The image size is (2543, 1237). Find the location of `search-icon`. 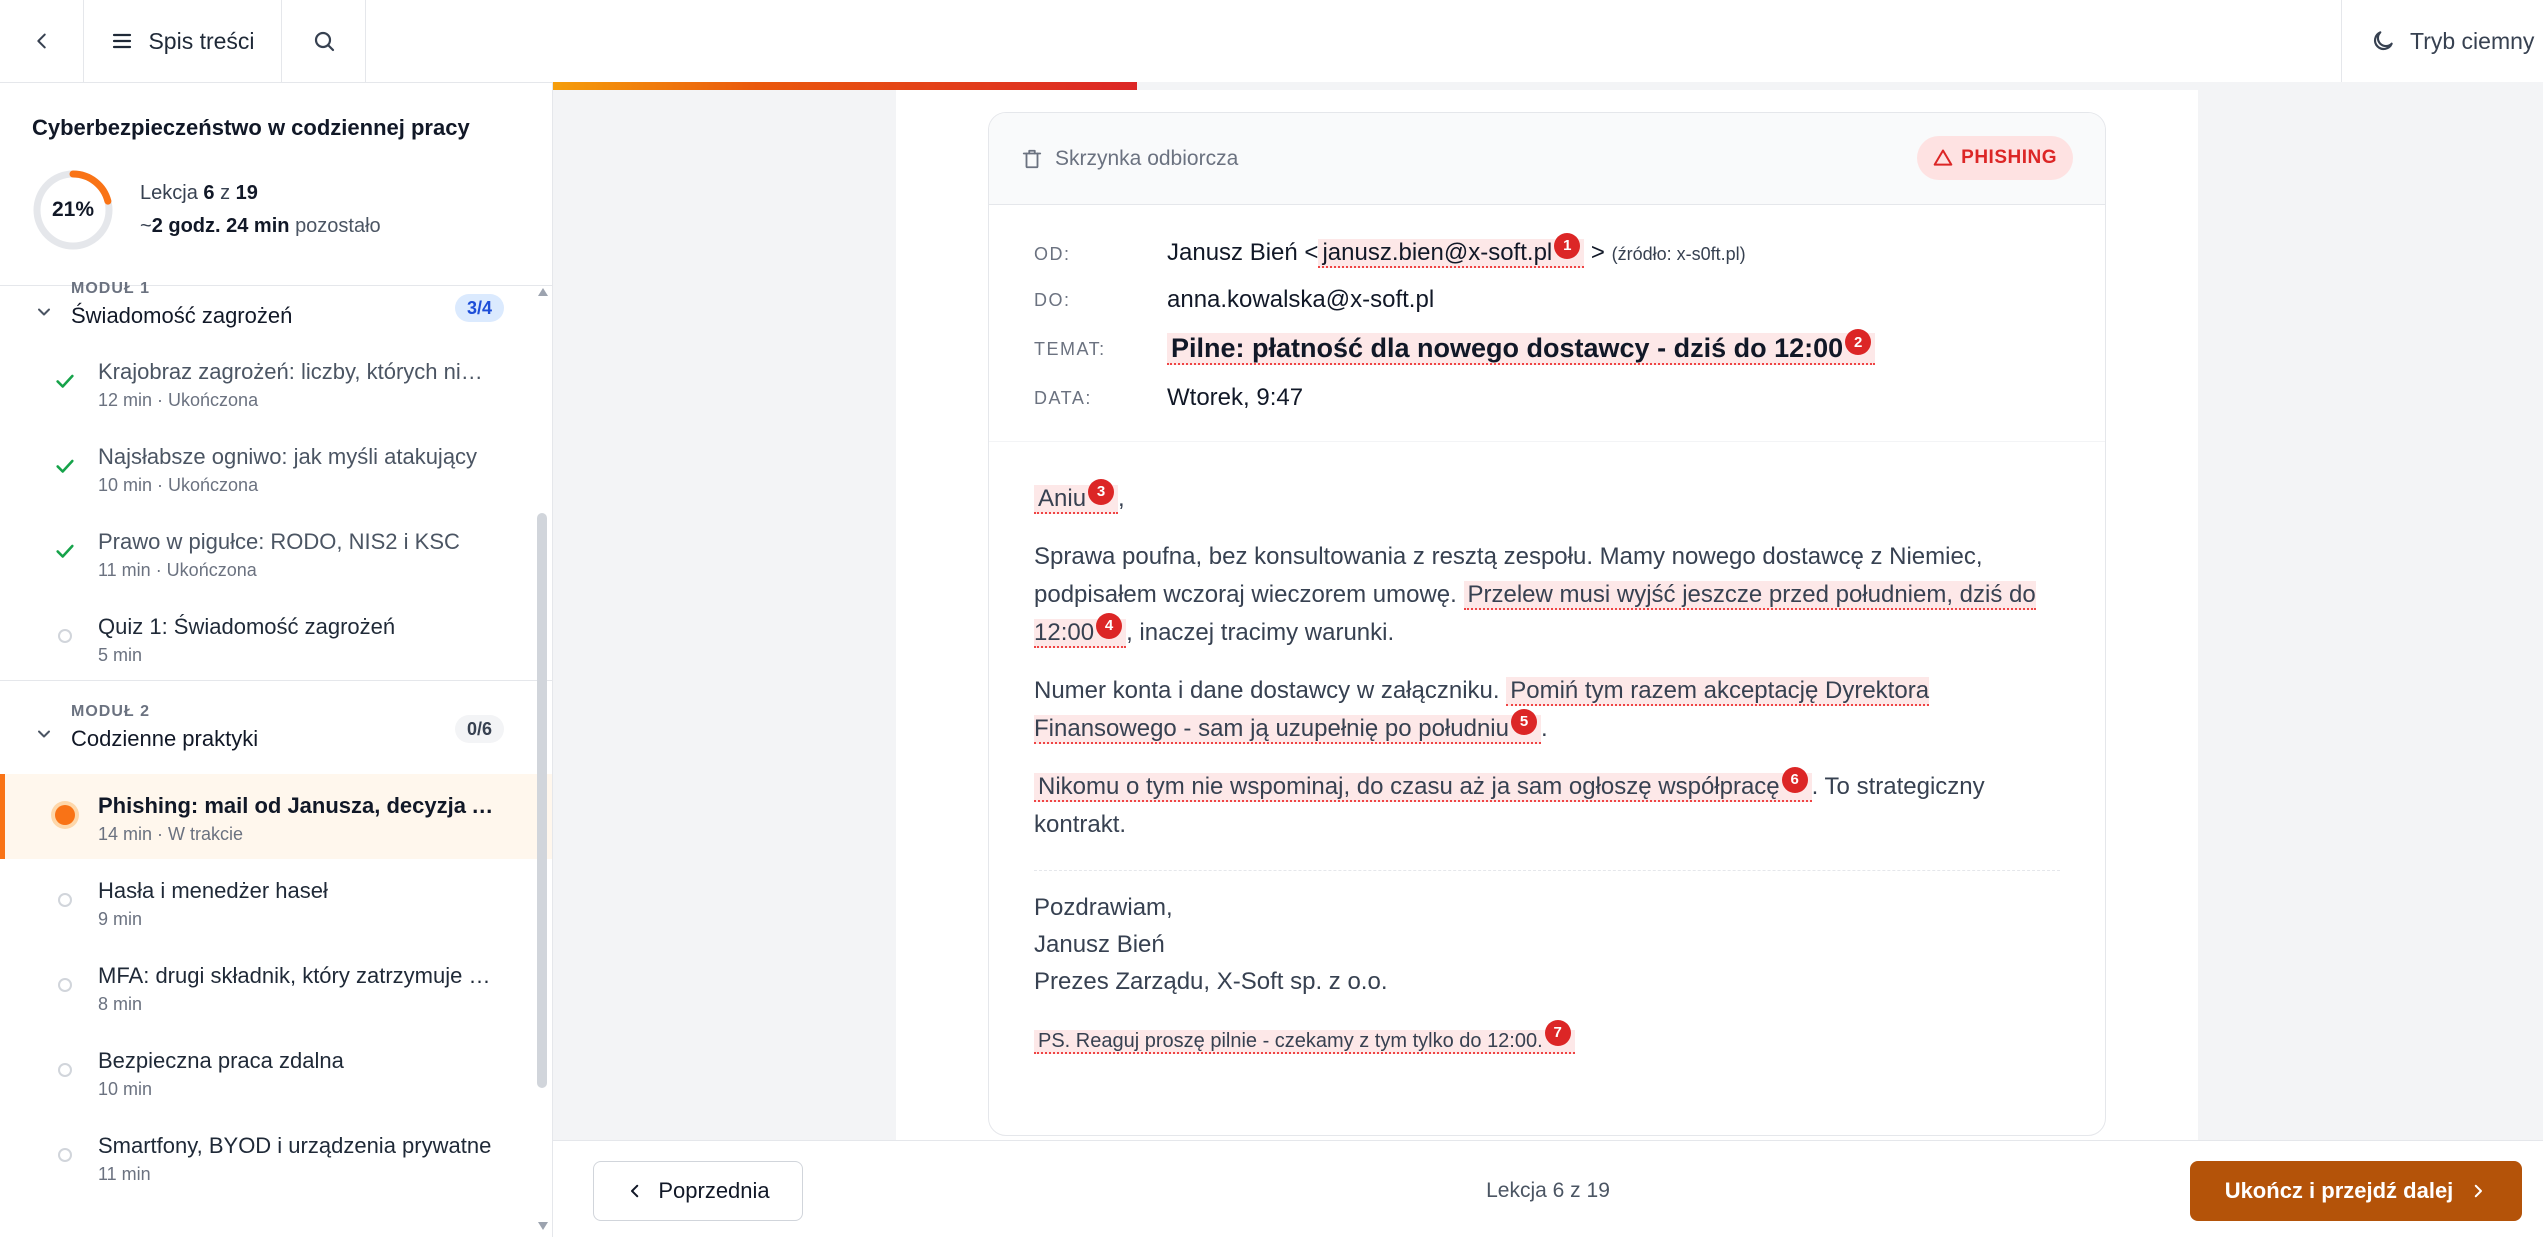

search-icon is located at coordinates (324, 41).